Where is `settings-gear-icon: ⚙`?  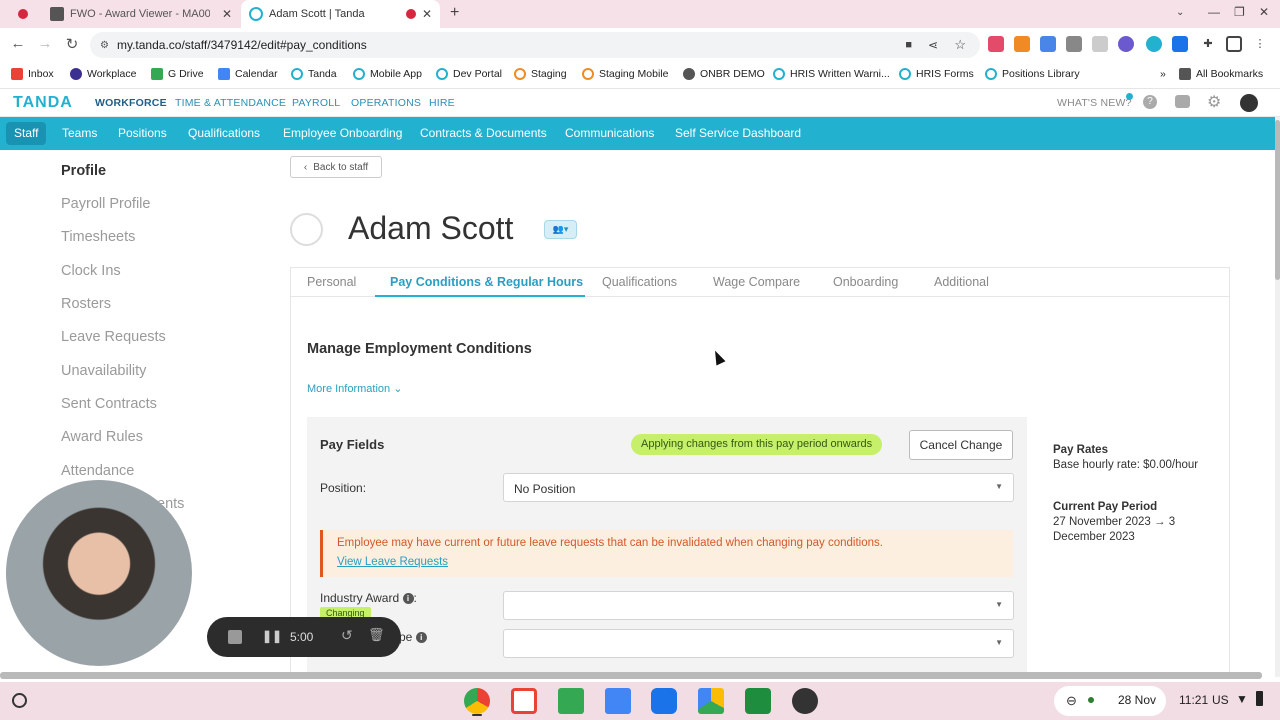
settings-gear-icon: ⚙ is located at coordinates (1214, 102).